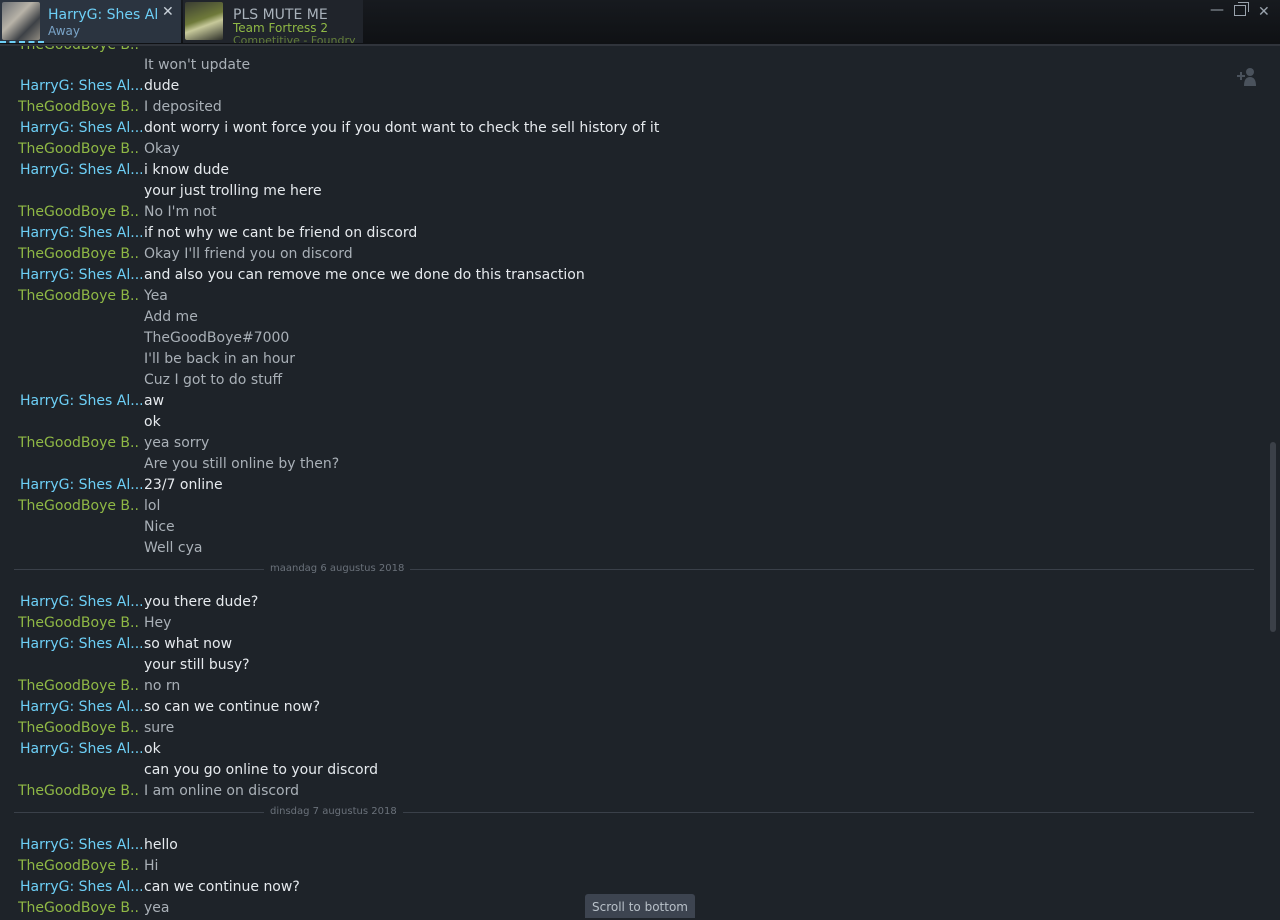  I want to click on scrollbar-thumb, so click(1273, 537).